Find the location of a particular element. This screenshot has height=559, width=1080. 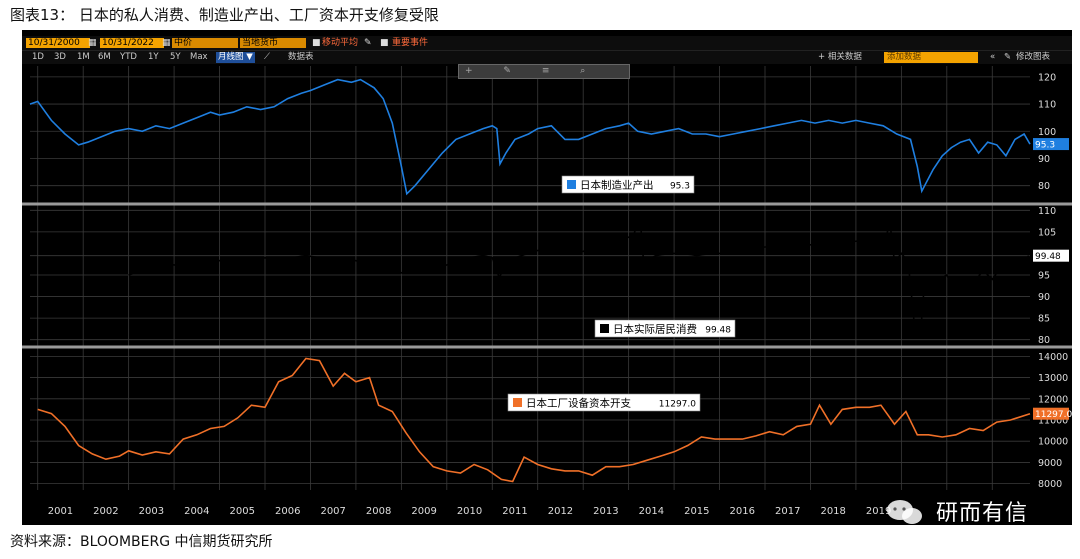

y-tick-label: 95 is located at coordinates (1044, 276).